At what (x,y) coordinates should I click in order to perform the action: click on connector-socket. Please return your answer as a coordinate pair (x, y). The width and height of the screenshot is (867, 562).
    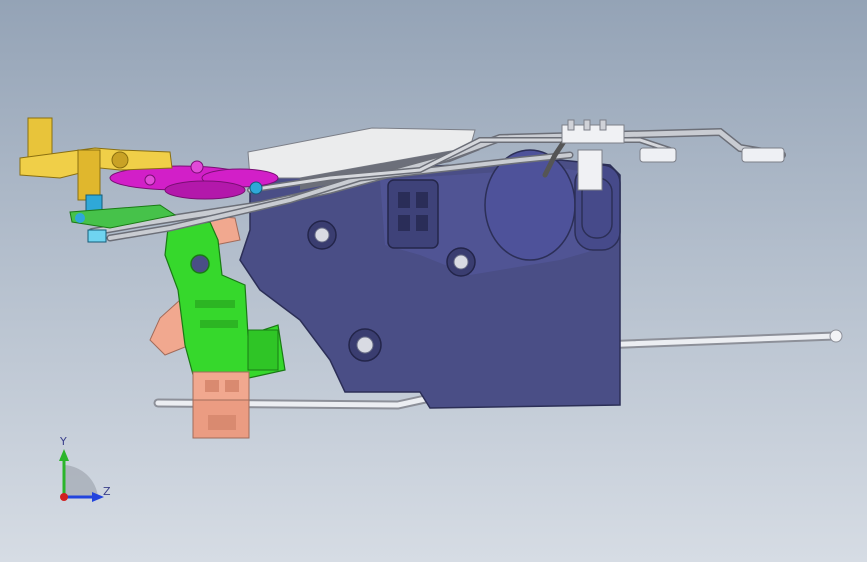
    Looking at the image, I should click on (413, 214).